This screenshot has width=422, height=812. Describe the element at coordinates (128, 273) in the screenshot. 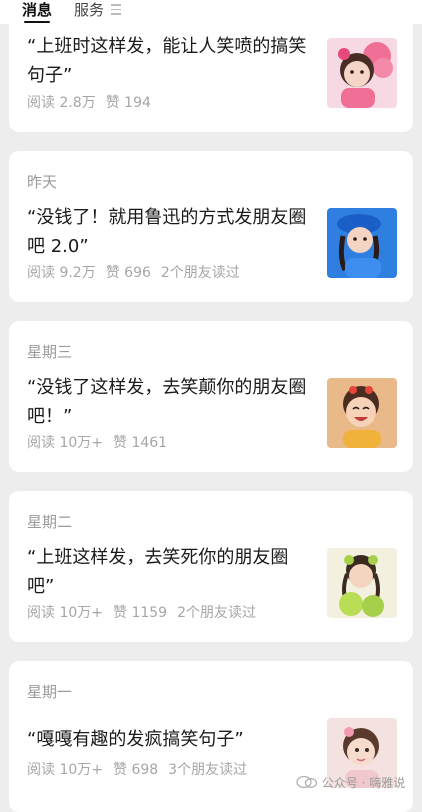

I see `like-count: 赞 696` at that location.